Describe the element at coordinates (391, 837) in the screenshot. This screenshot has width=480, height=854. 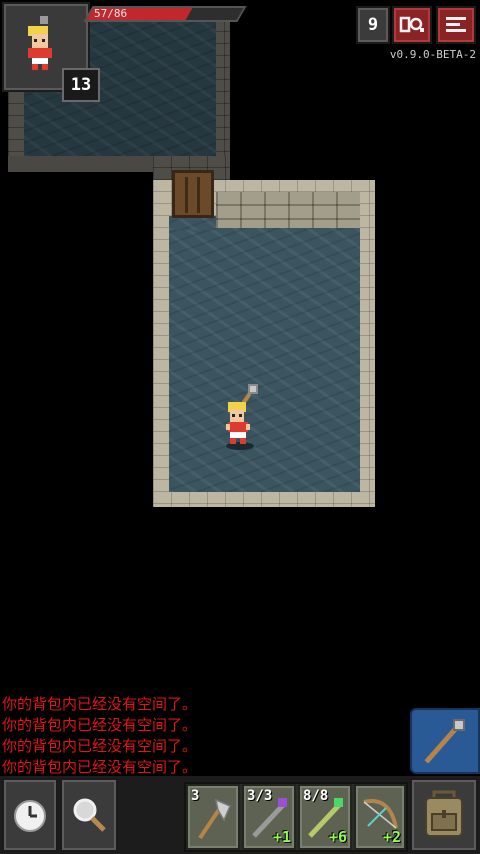
I see `quickslot-bonus: +2` at that location.